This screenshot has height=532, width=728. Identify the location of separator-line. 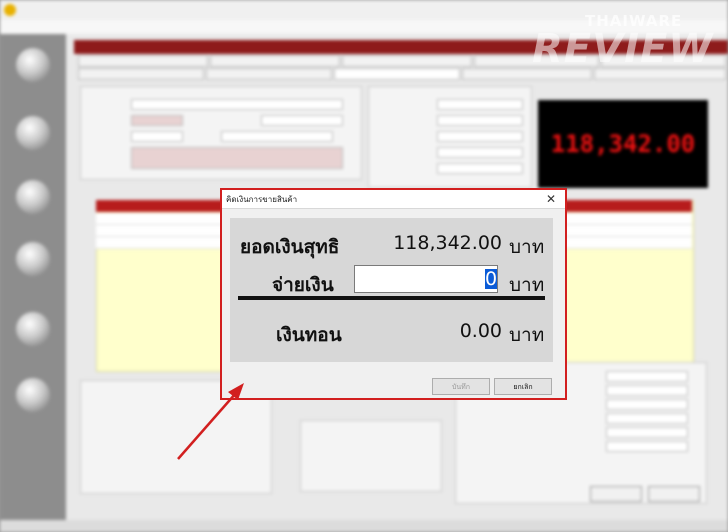
(391, 298).